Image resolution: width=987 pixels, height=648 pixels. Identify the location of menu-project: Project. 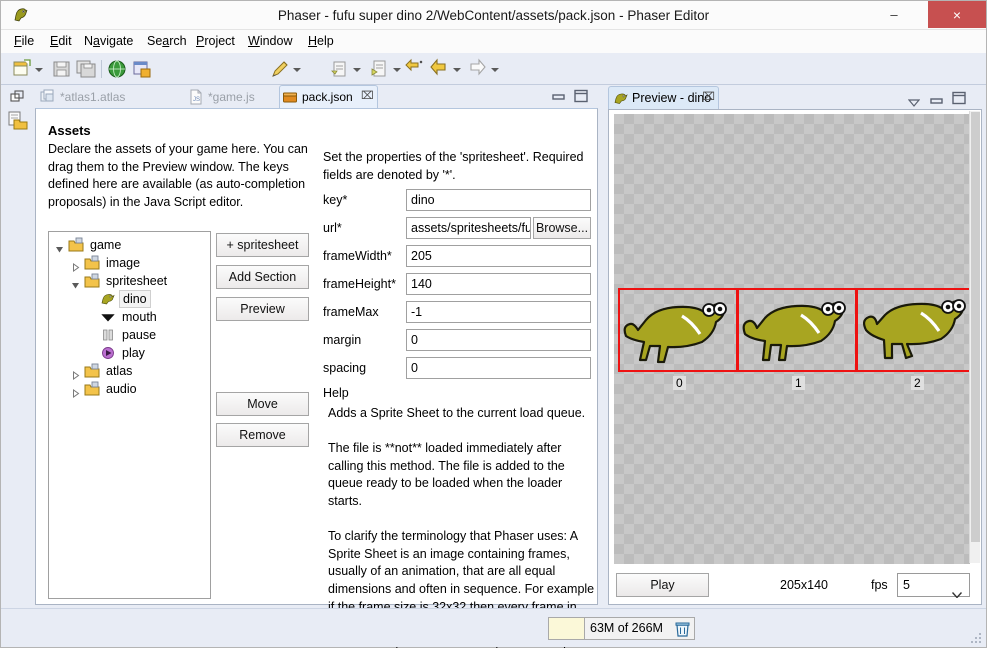
(215, 41).